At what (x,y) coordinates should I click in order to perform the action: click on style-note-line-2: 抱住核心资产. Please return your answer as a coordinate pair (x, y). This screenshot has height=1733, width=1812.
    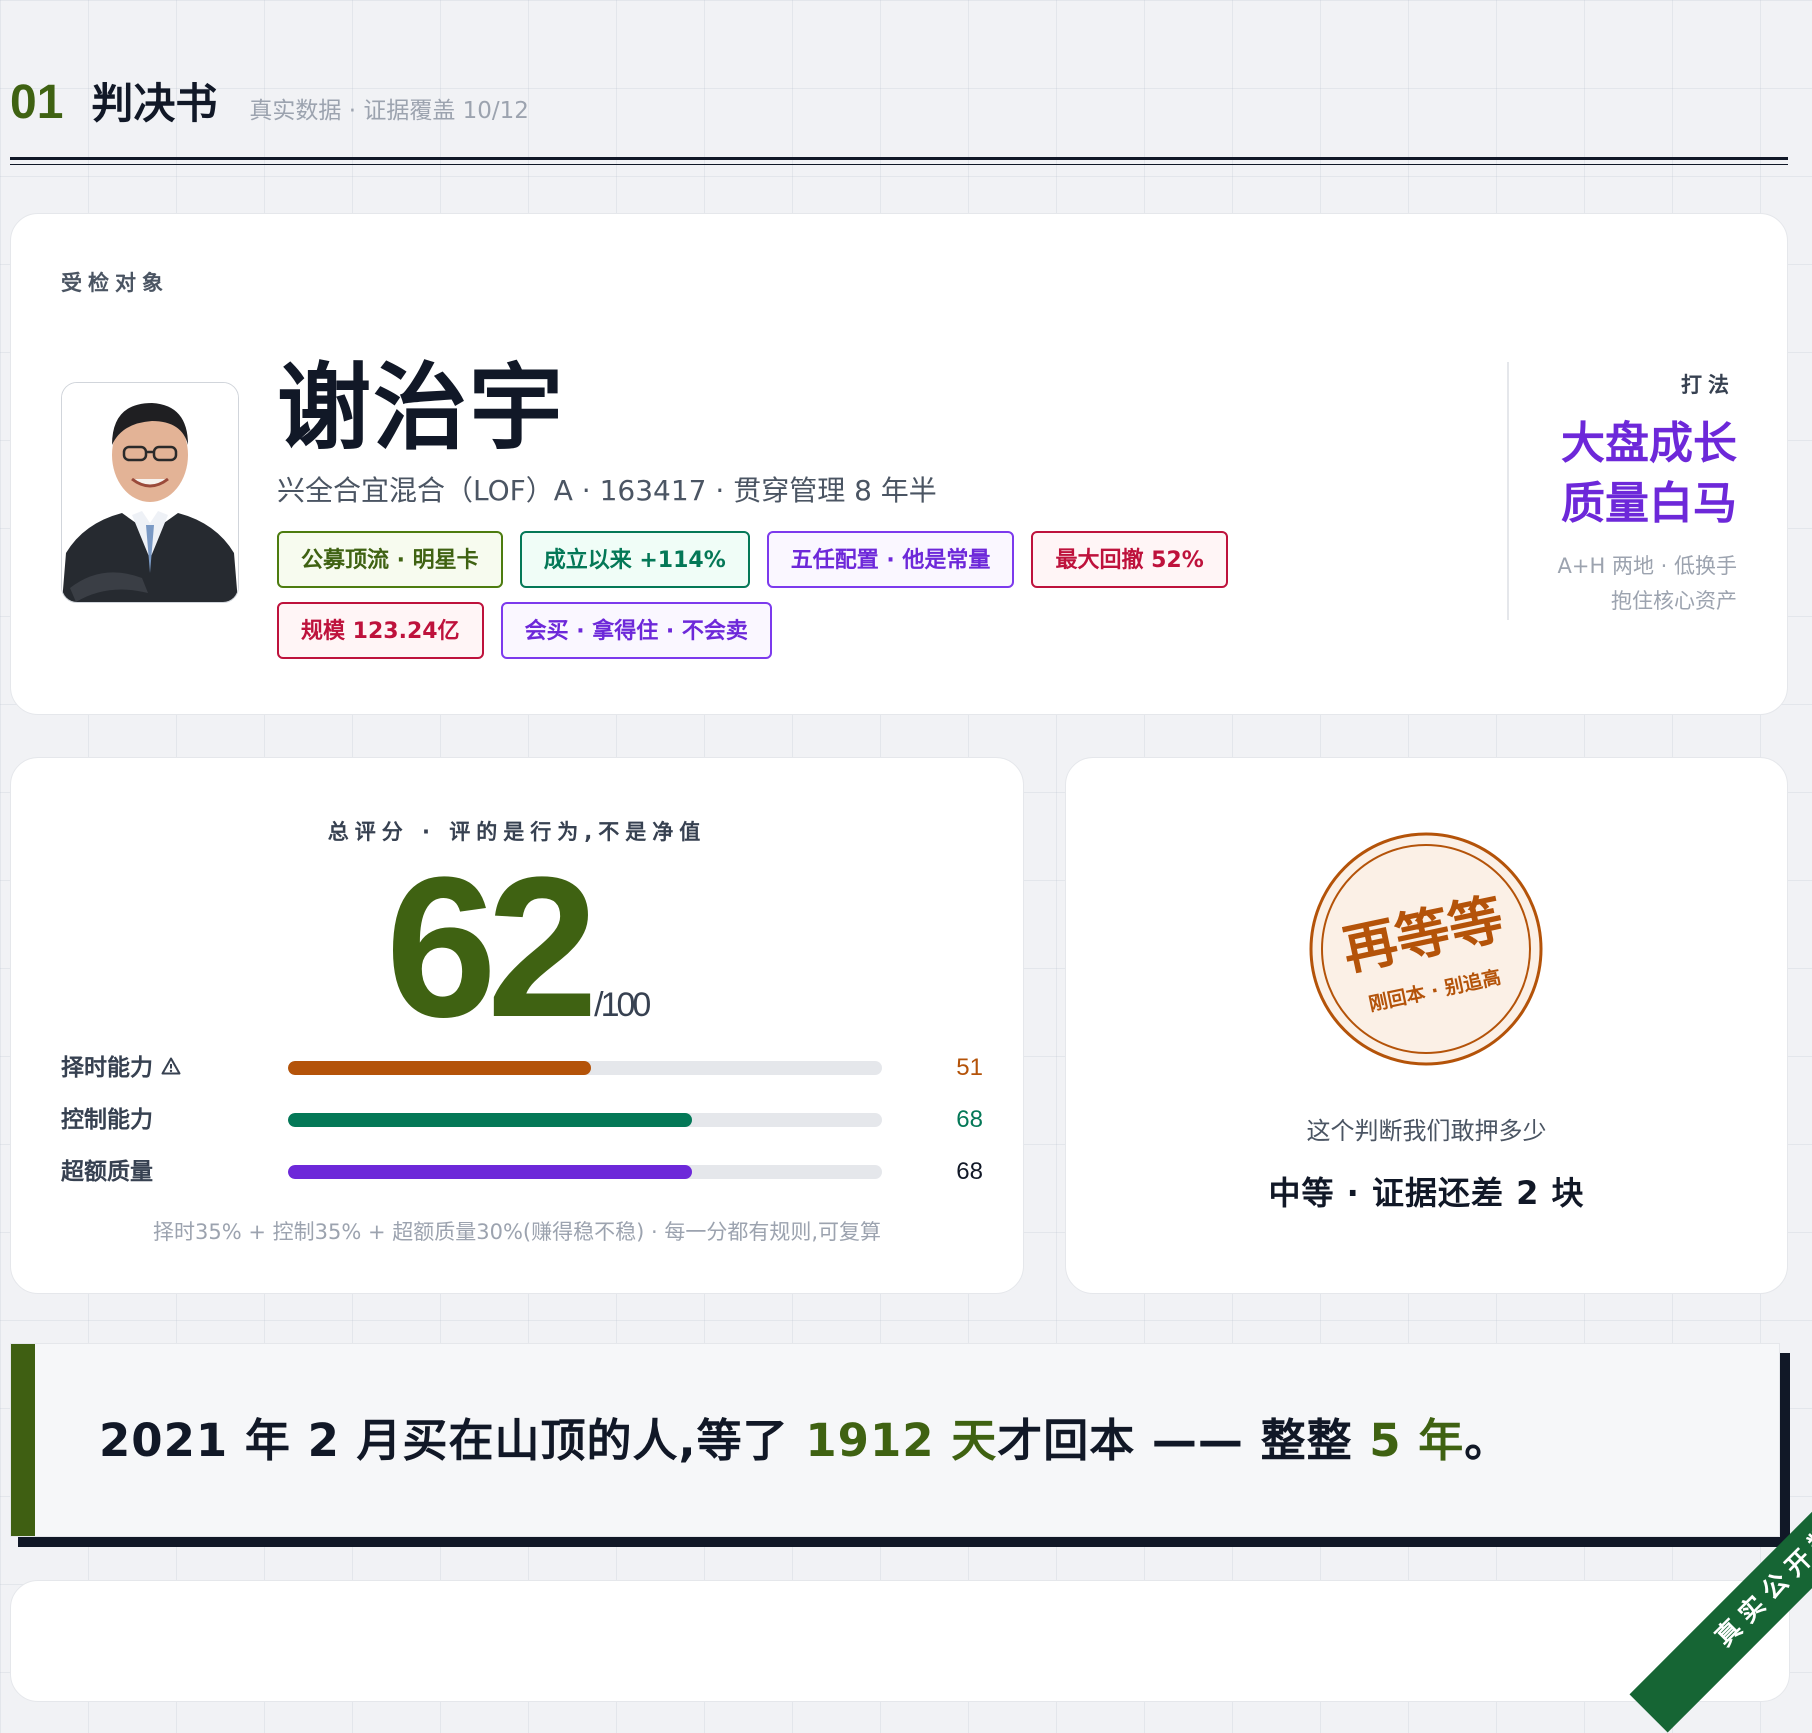
    Looking at the image, I should click on (1674, 601).